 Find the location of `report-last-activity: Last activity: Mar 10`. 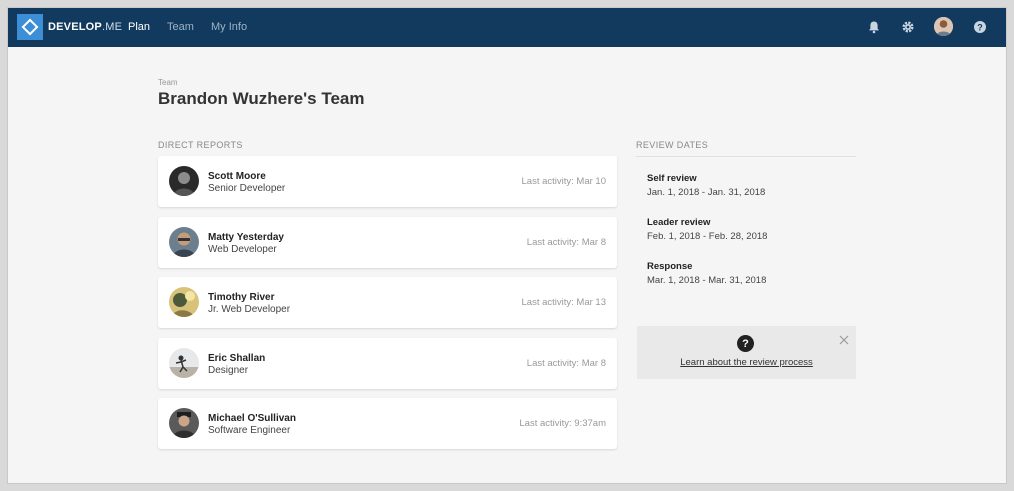

report-last-activity: Last activity: Mar 10 is located at coordinates (563, 181).